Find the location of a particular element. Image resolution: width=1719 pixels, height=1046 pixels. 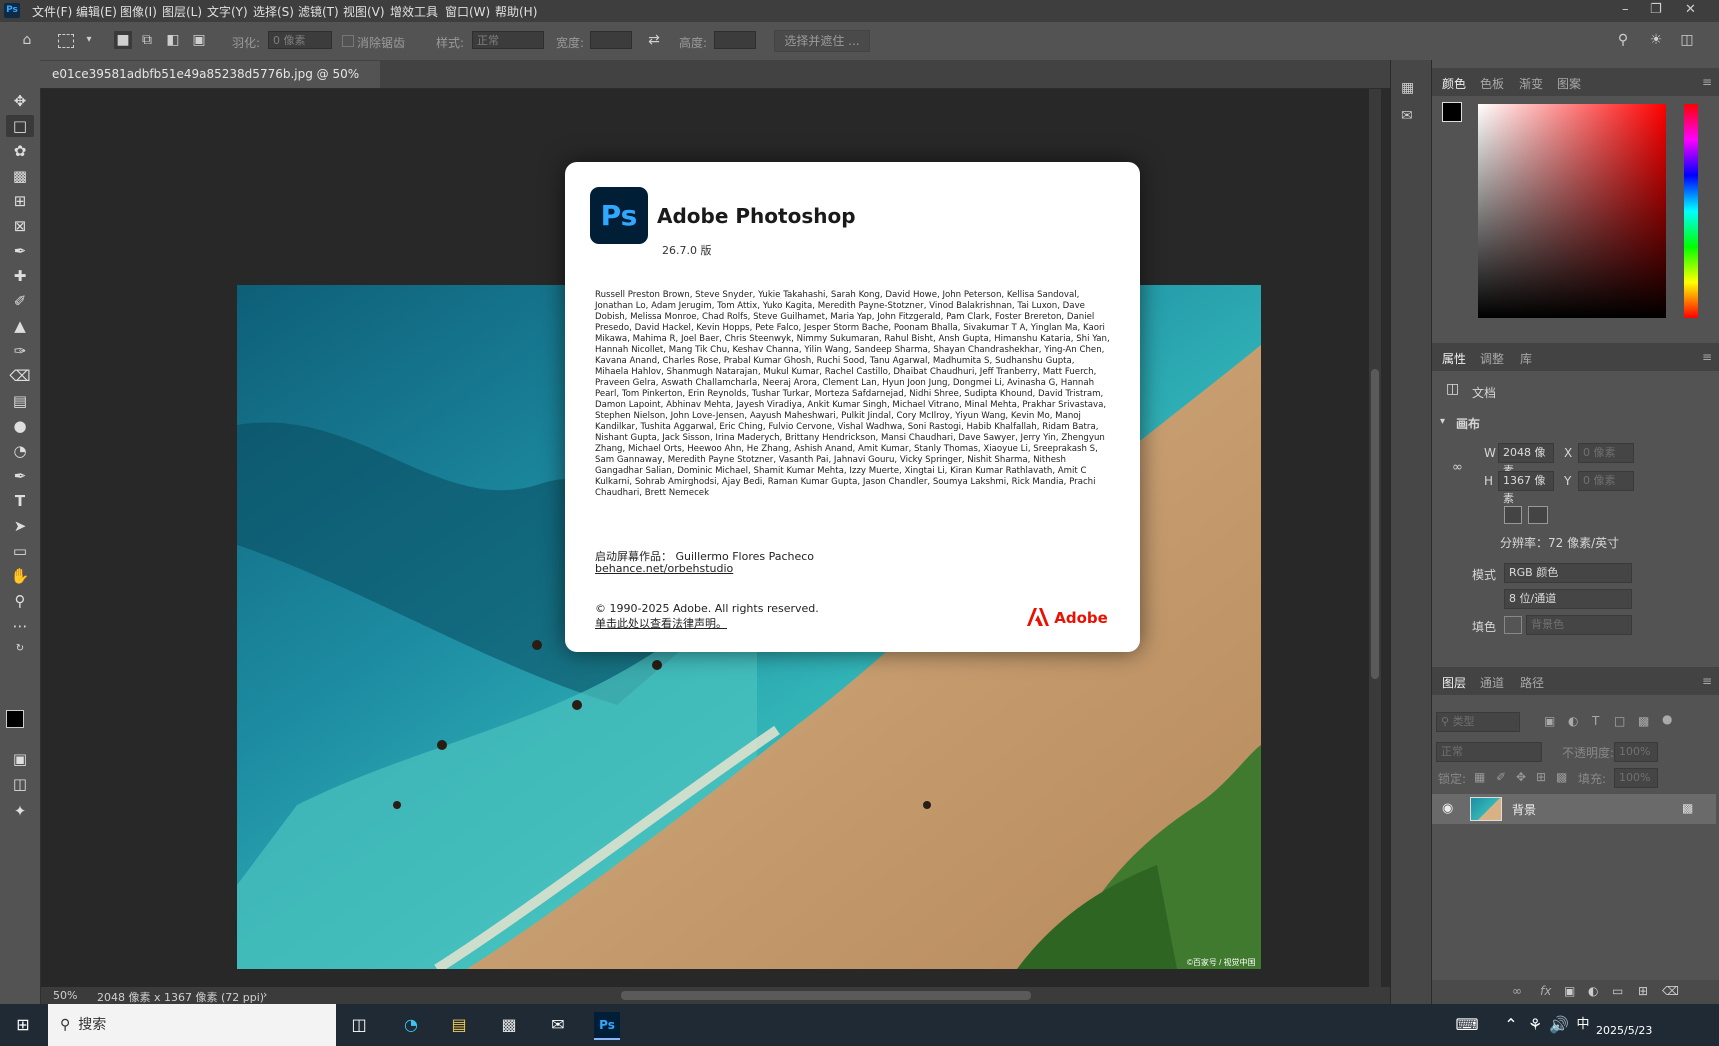

menu-filter: 滤镜(T) is located at coordinates (318, 11).